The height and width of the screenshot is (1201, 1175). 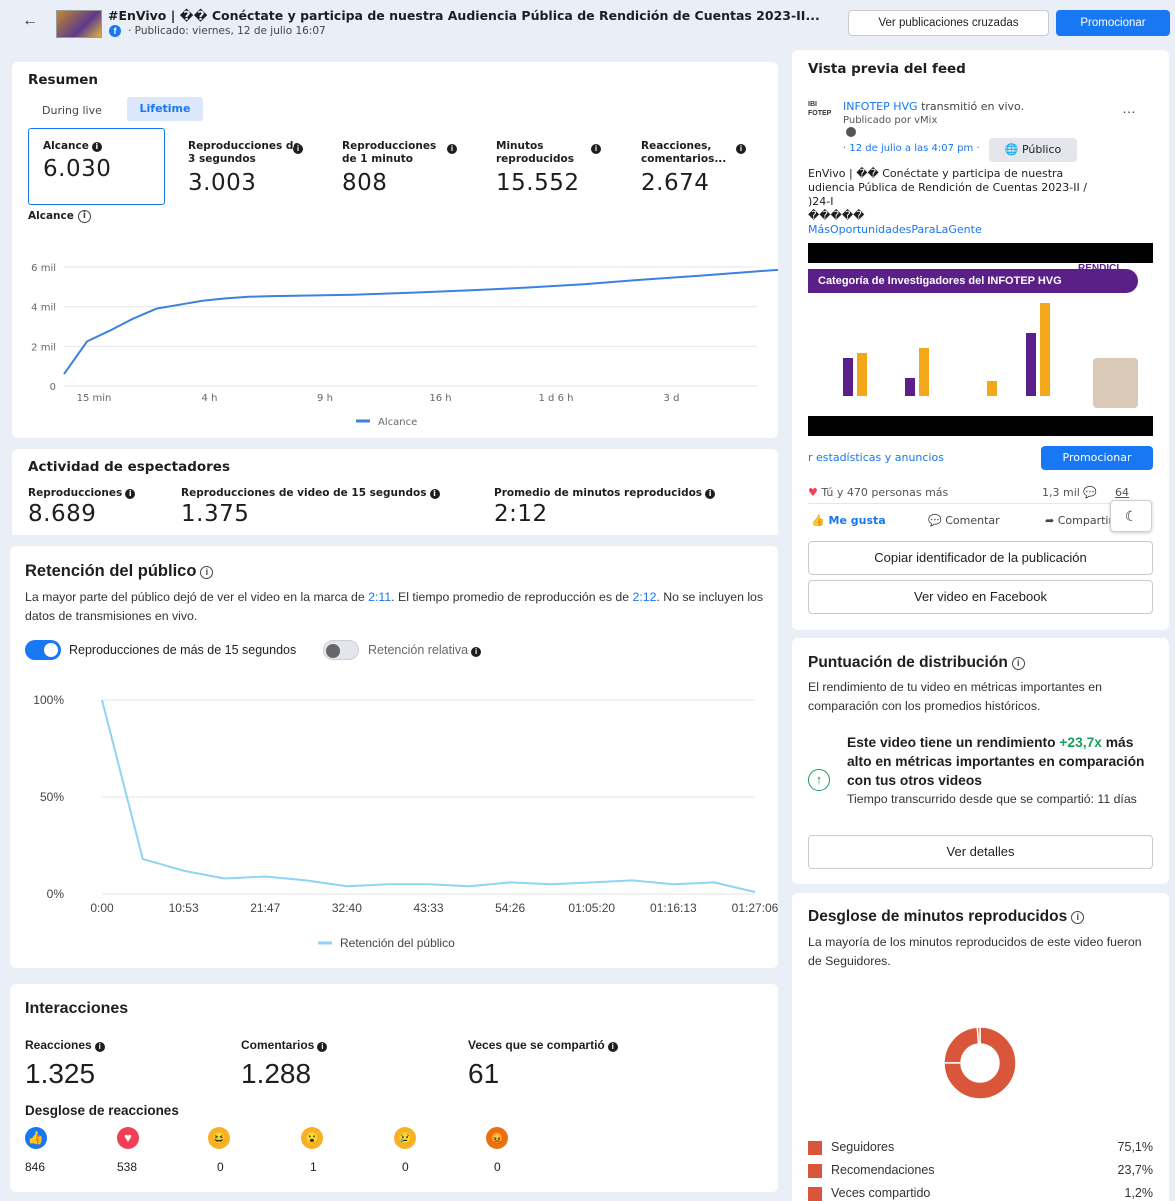 I want to click on x-tick-label: 21:47, so click(x=265, y=908).